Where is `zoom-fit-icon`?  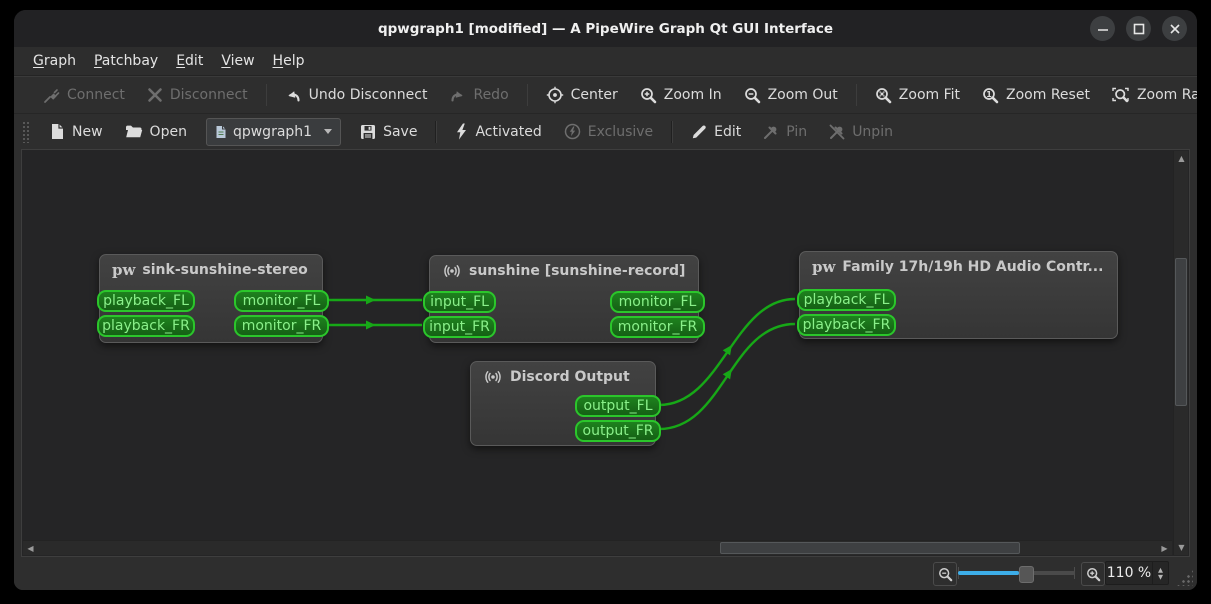 zoom-fit-icon is located at coordinates (883, 95).